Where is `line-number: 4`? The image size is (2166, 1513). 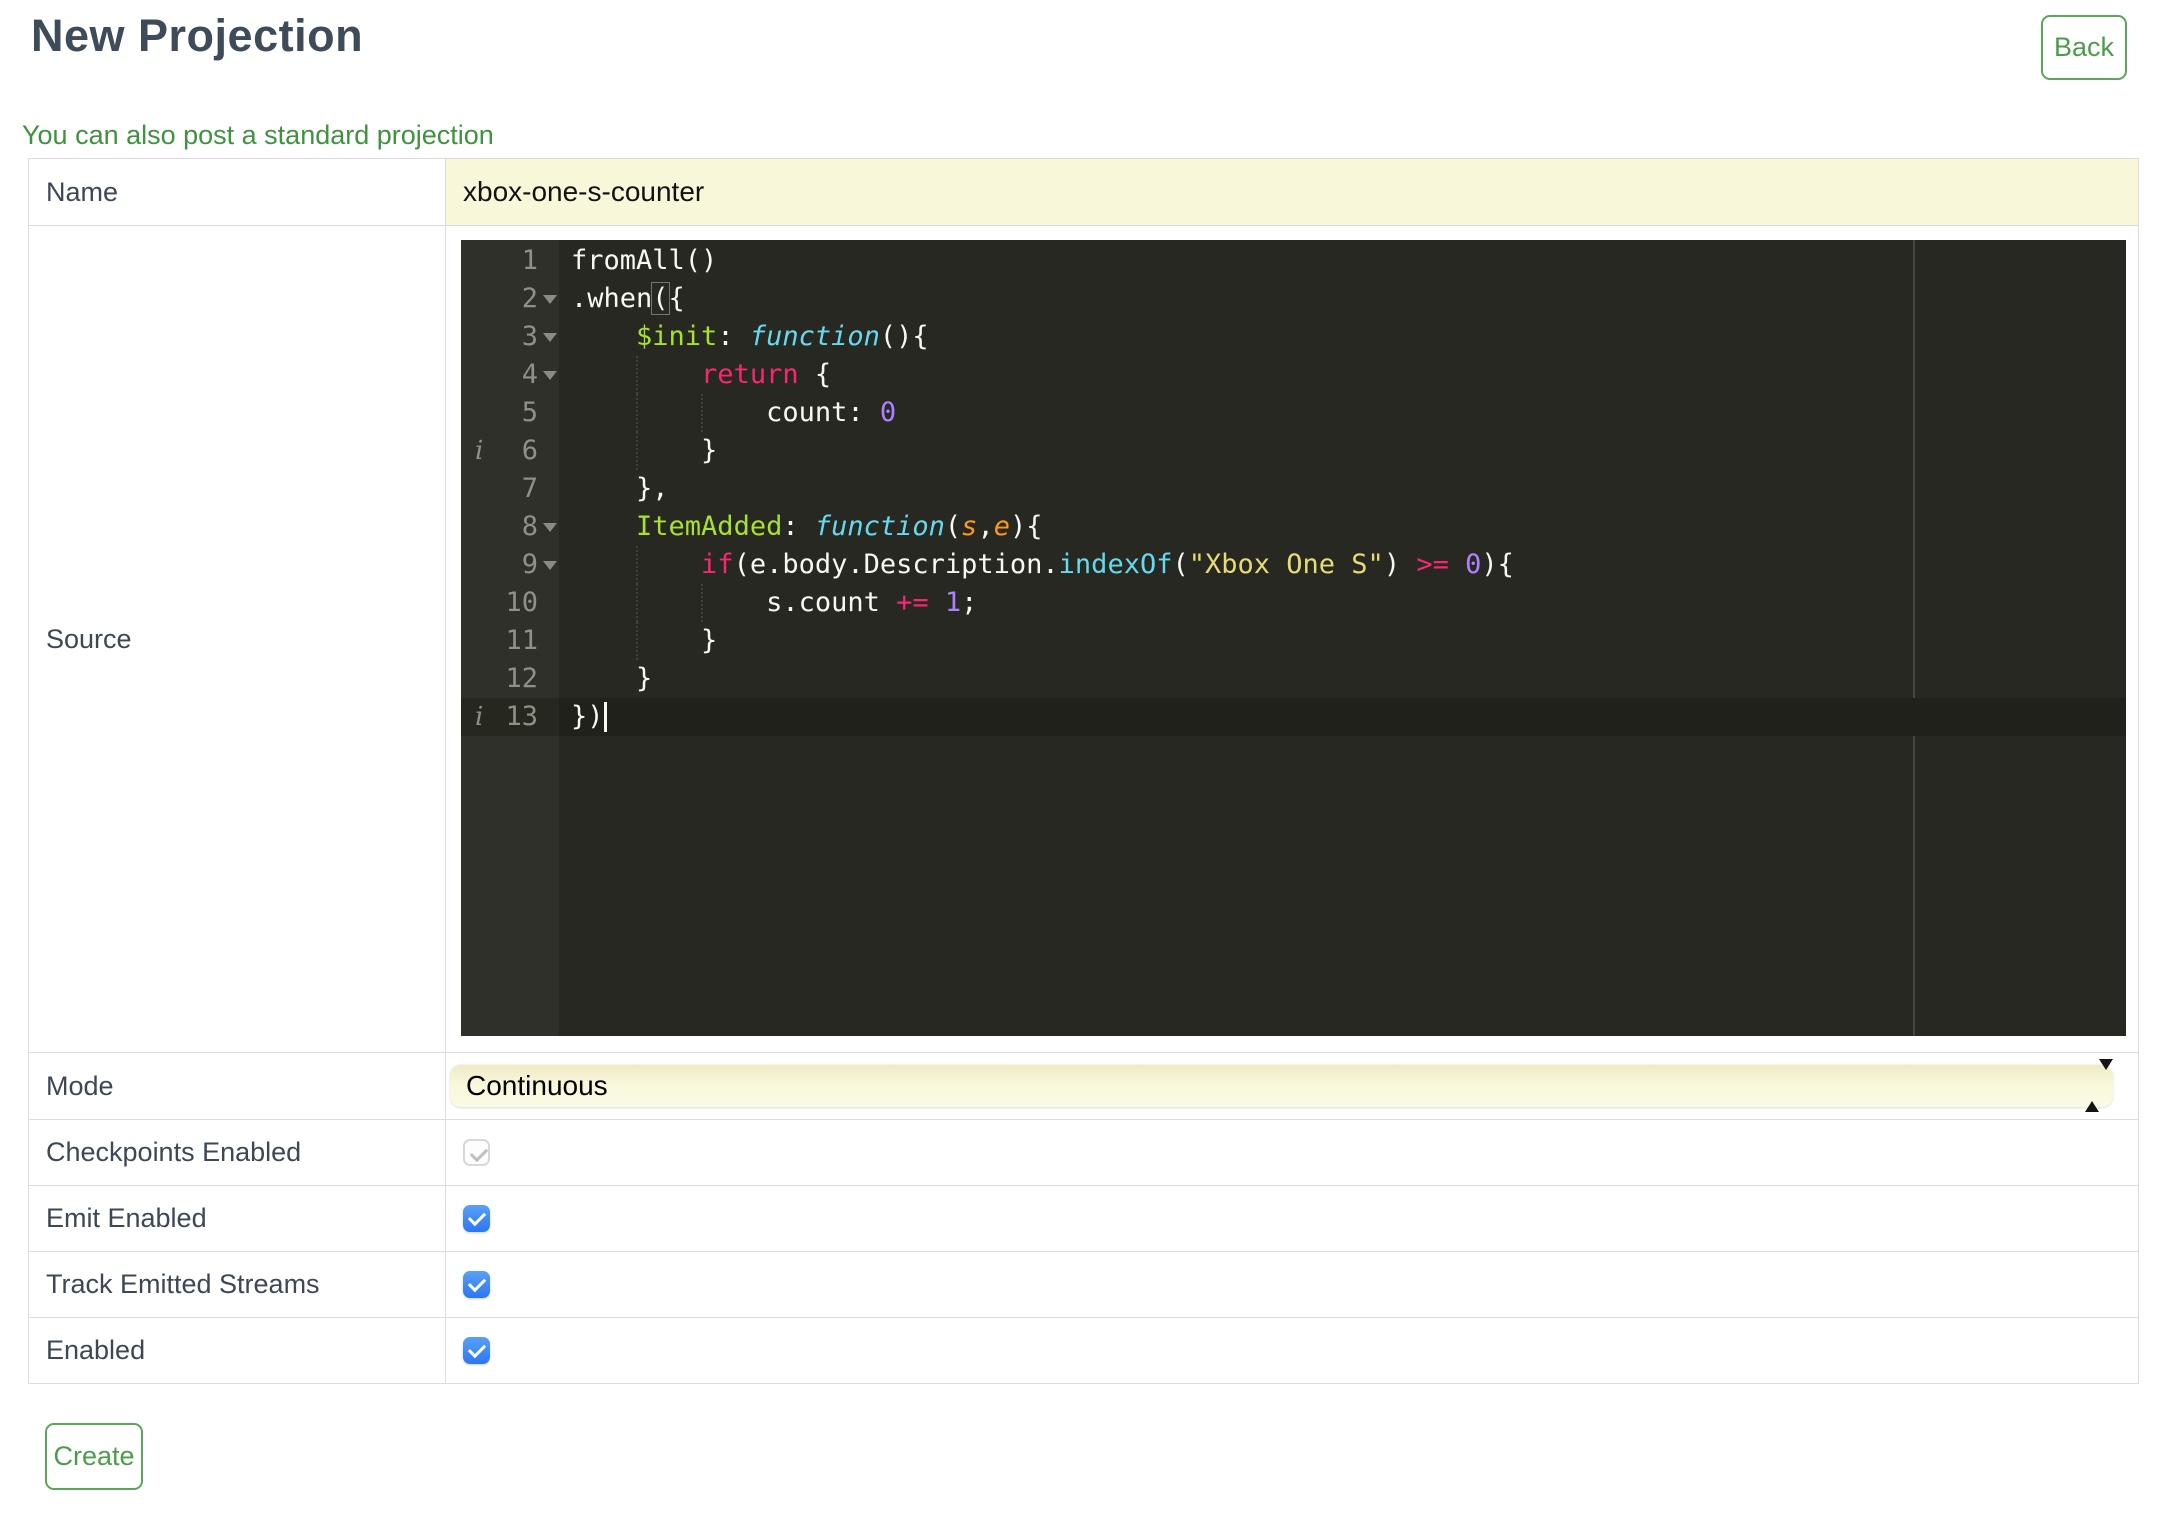 line-number: 4 is located at coordinates (529, 374).